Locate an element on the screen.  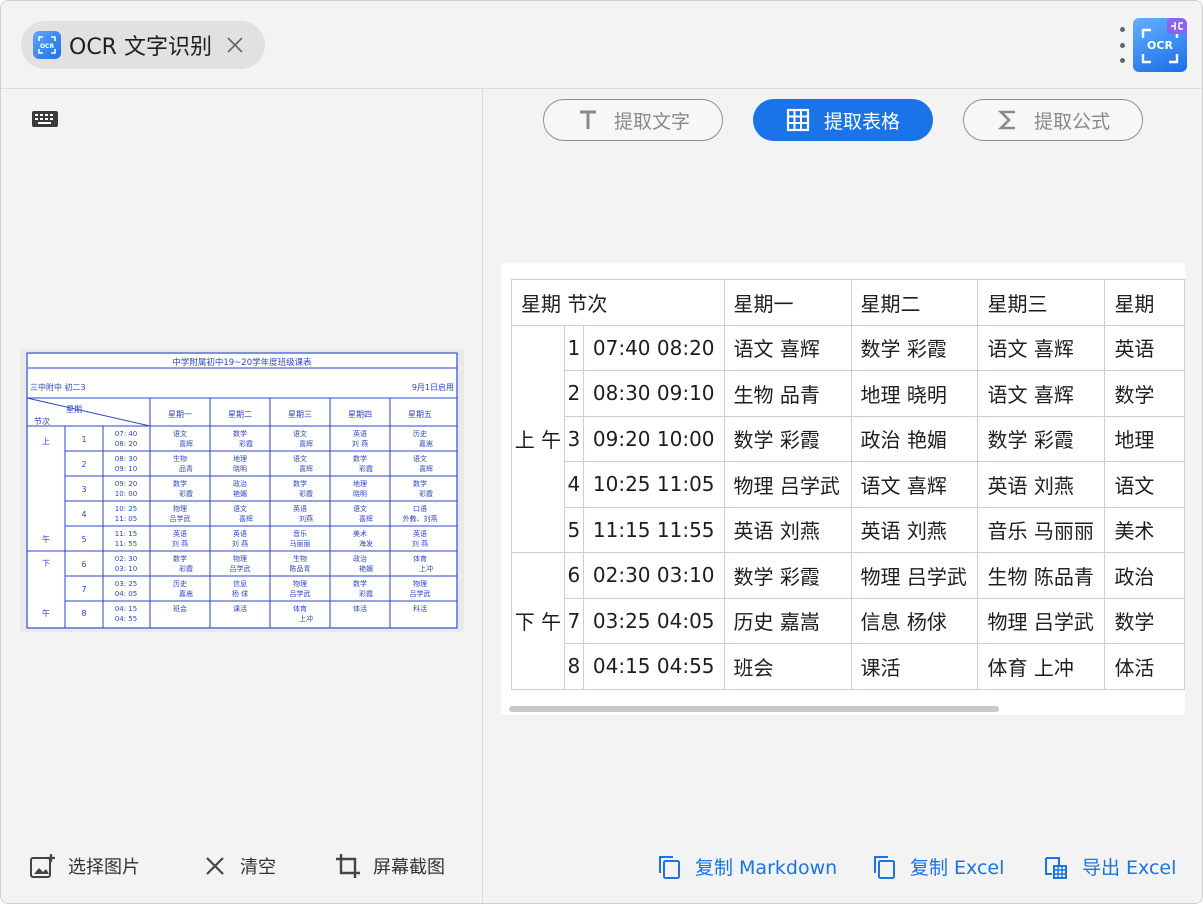
svg-text: 外教、刘燕 is located at coordinates (420, 518).